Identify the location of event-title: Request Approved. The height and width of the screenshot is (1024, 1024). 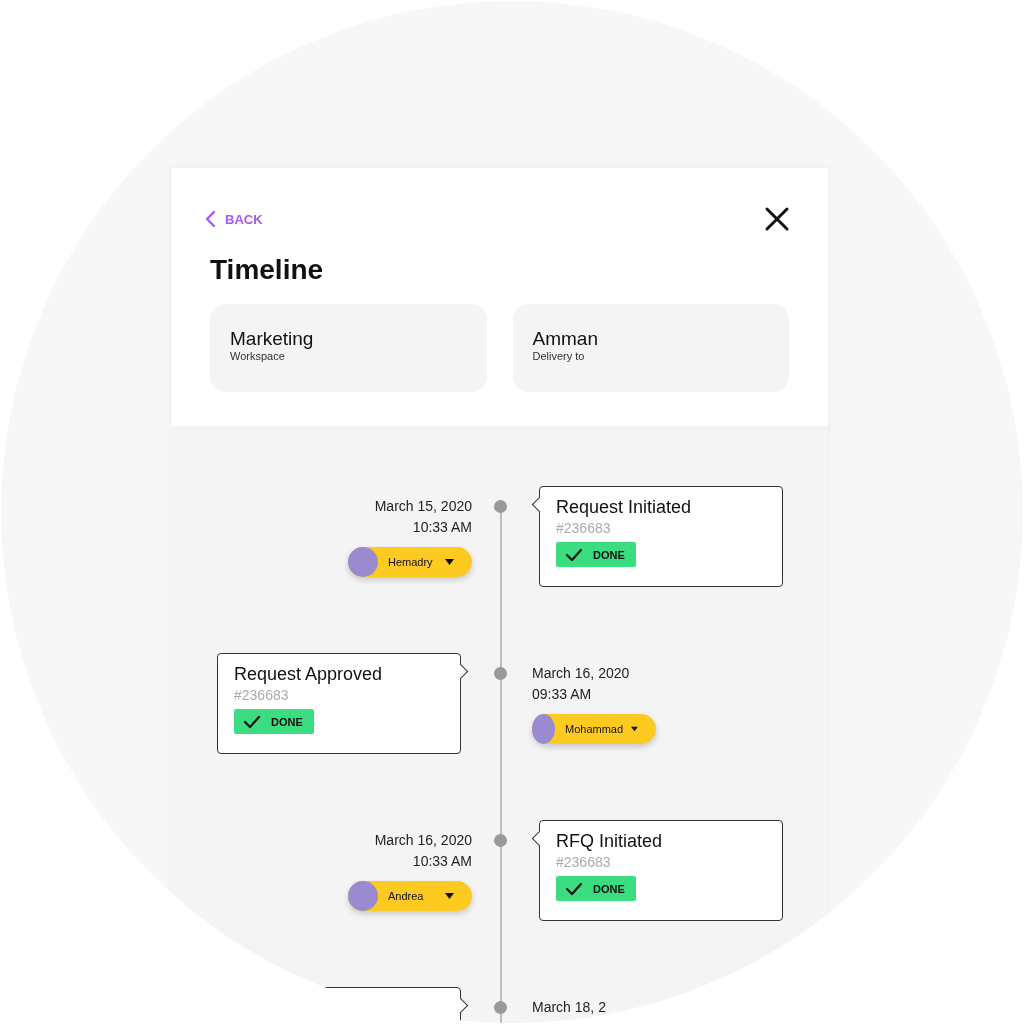
(308, 674).